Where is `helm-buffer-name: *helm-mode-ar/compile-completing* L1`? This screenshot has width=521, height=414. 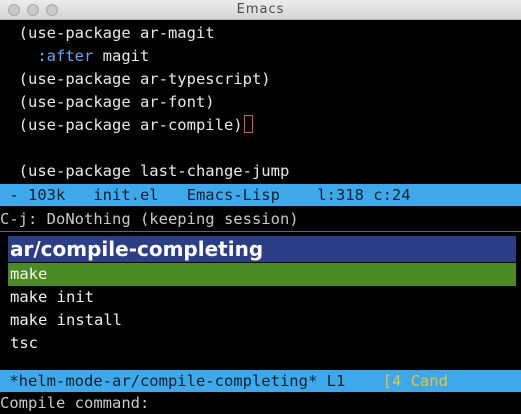
helm-buffer-name: *helm-mode-ar/compile-completing* L1 is located at coordinates (191, 381).